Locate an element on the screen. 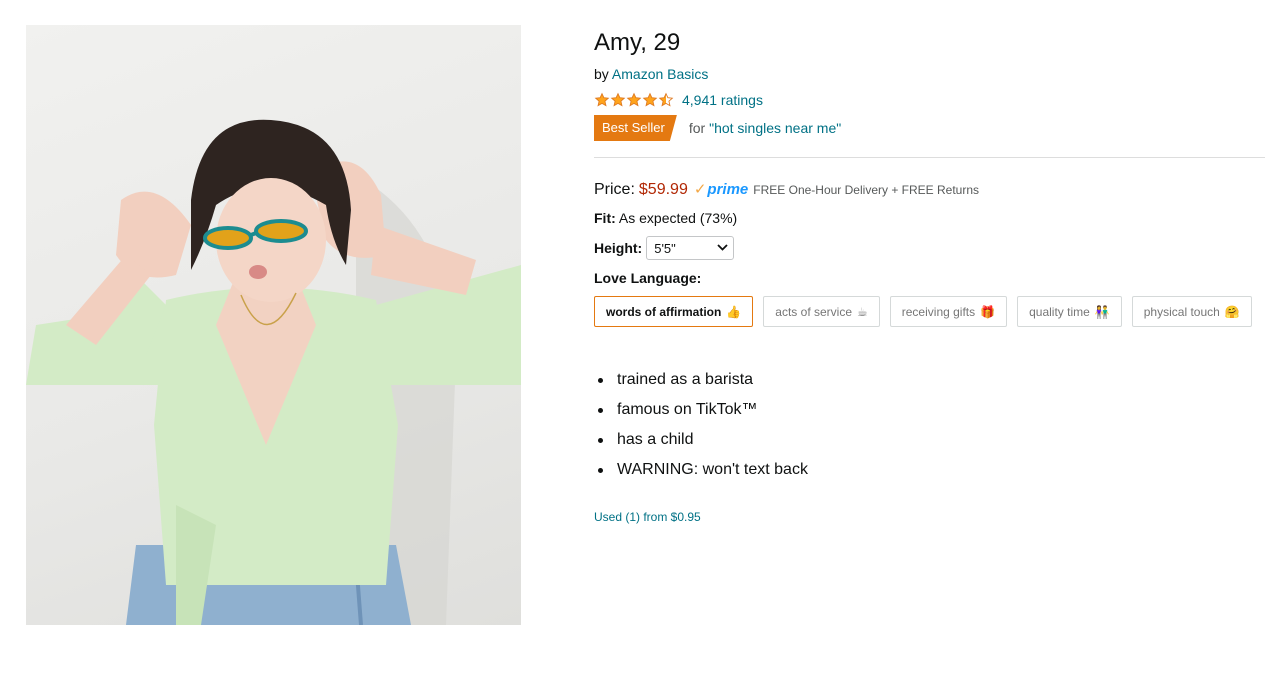 This screenshot has height=682, width=1265. price-value: $59.99 is located at coordinates (663, 189).